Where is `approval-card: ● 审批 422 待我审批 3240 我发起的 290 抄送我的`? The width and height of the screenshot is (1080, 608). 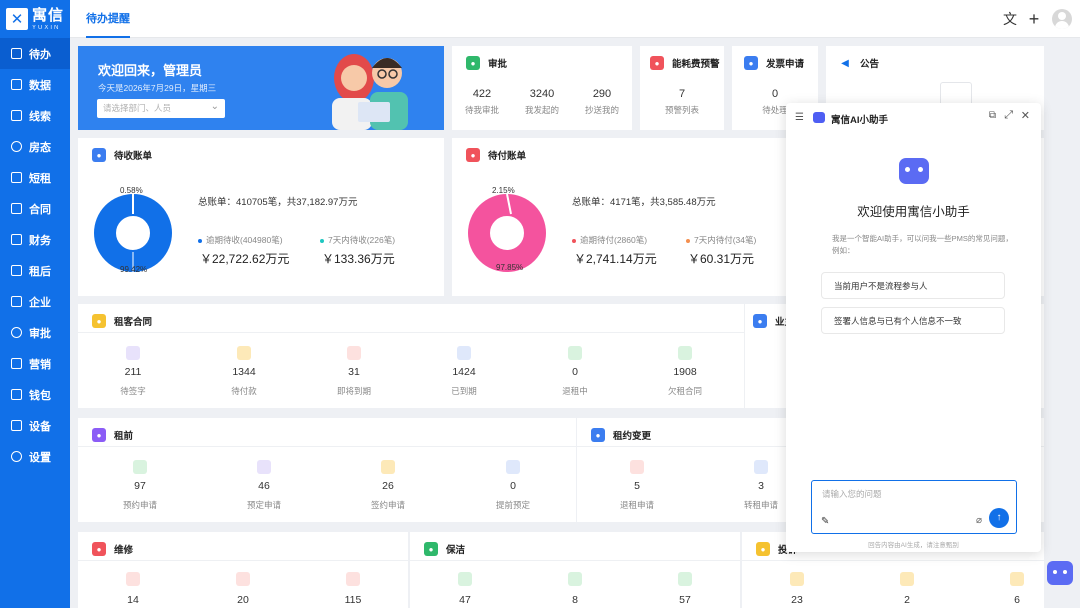
approval-card: ● 审批 422 待我审批 3240 我发起的 290 抄送我的 is located at coordinates (542, 88).